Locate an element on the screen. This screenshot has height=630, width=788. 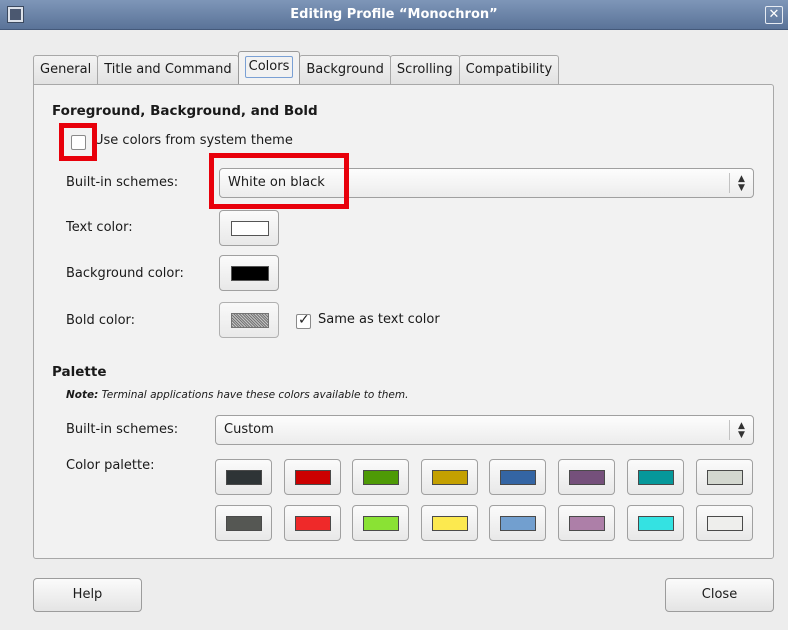
tab-scrolling-label: Scrolling is located at coordinates (424, 69).